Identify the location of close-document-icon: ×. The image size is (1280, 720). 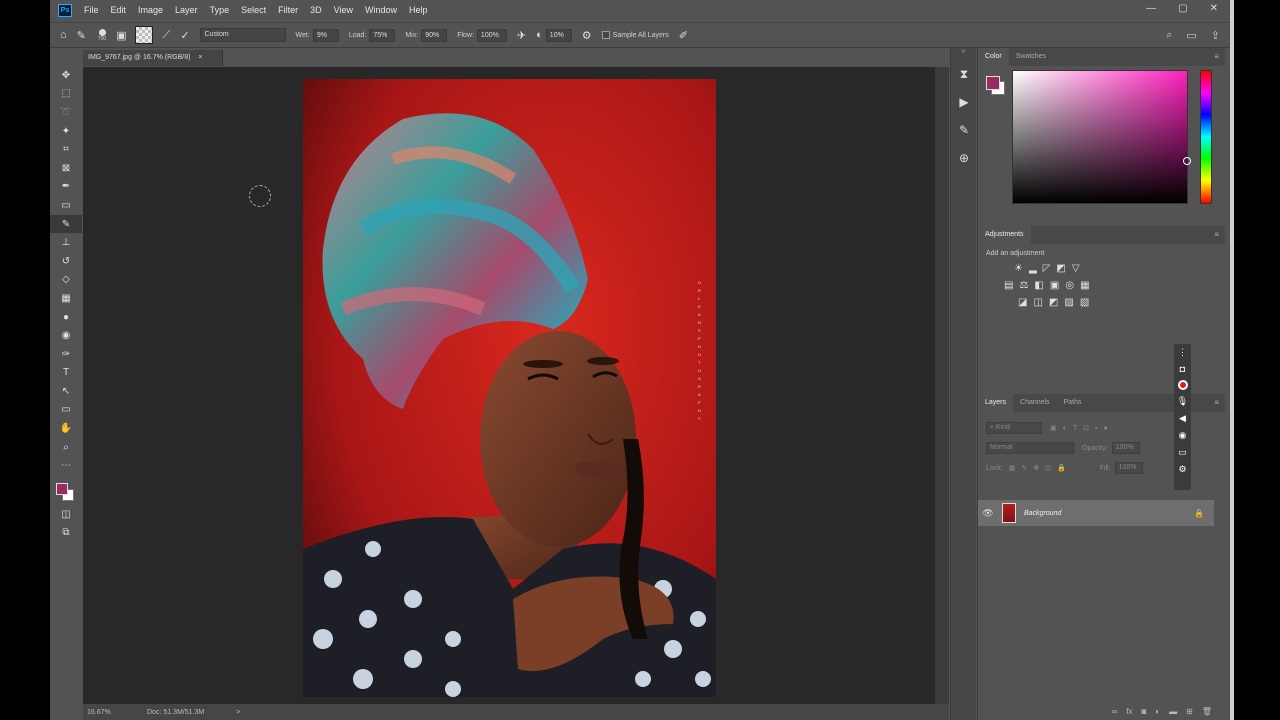
(200, 57).